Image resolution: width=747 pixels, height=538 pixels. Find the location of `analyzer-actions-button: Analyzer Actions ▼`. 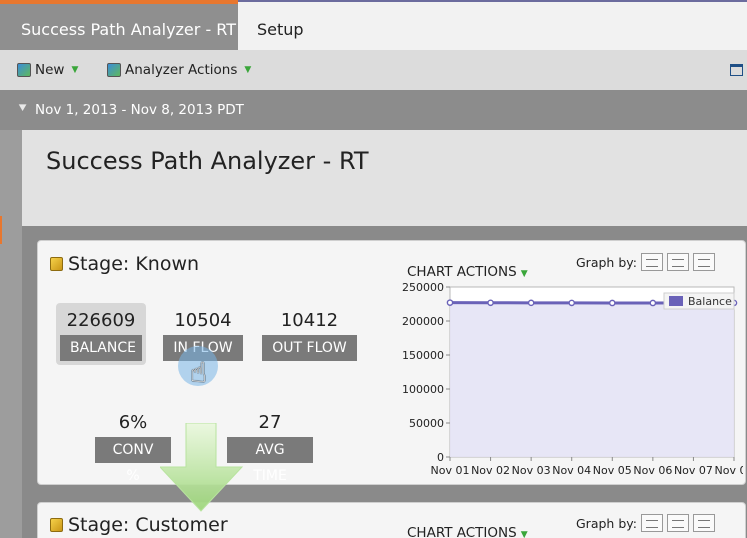

analyzer-actions-button: Analyzer Actions ▼ is located at coordinates (179, 70).